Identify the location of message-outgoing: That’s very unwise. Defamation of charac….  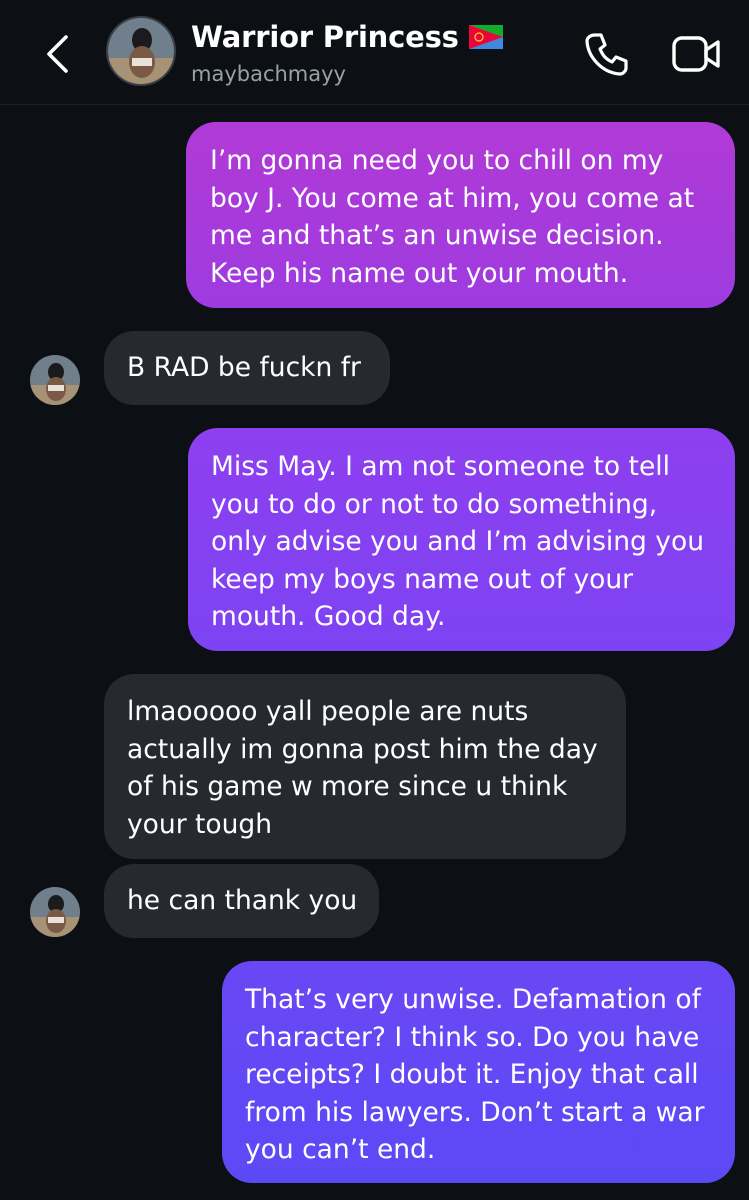
(478, 1072).